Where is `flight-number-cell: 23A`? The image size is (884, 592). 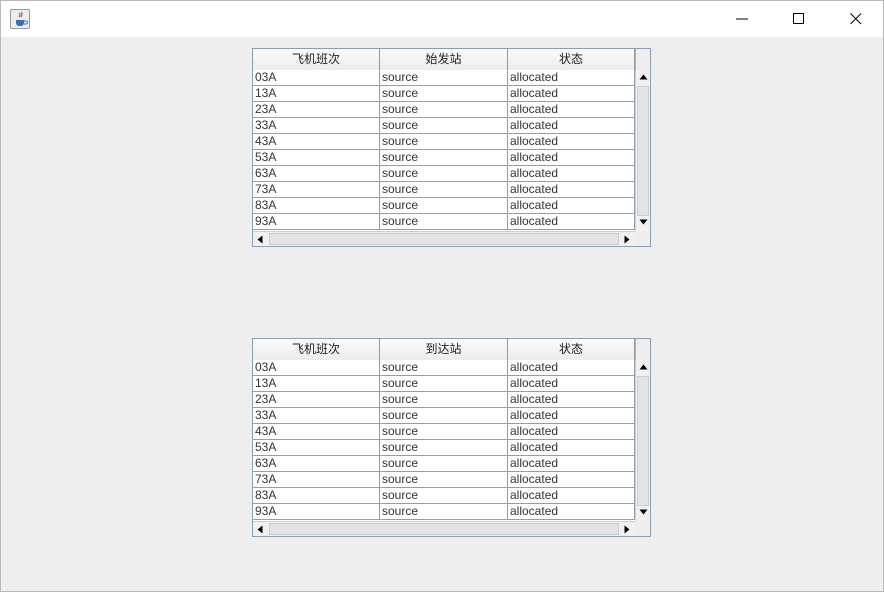 flight-number-cell: 23A is located at coordinates (316, 110).